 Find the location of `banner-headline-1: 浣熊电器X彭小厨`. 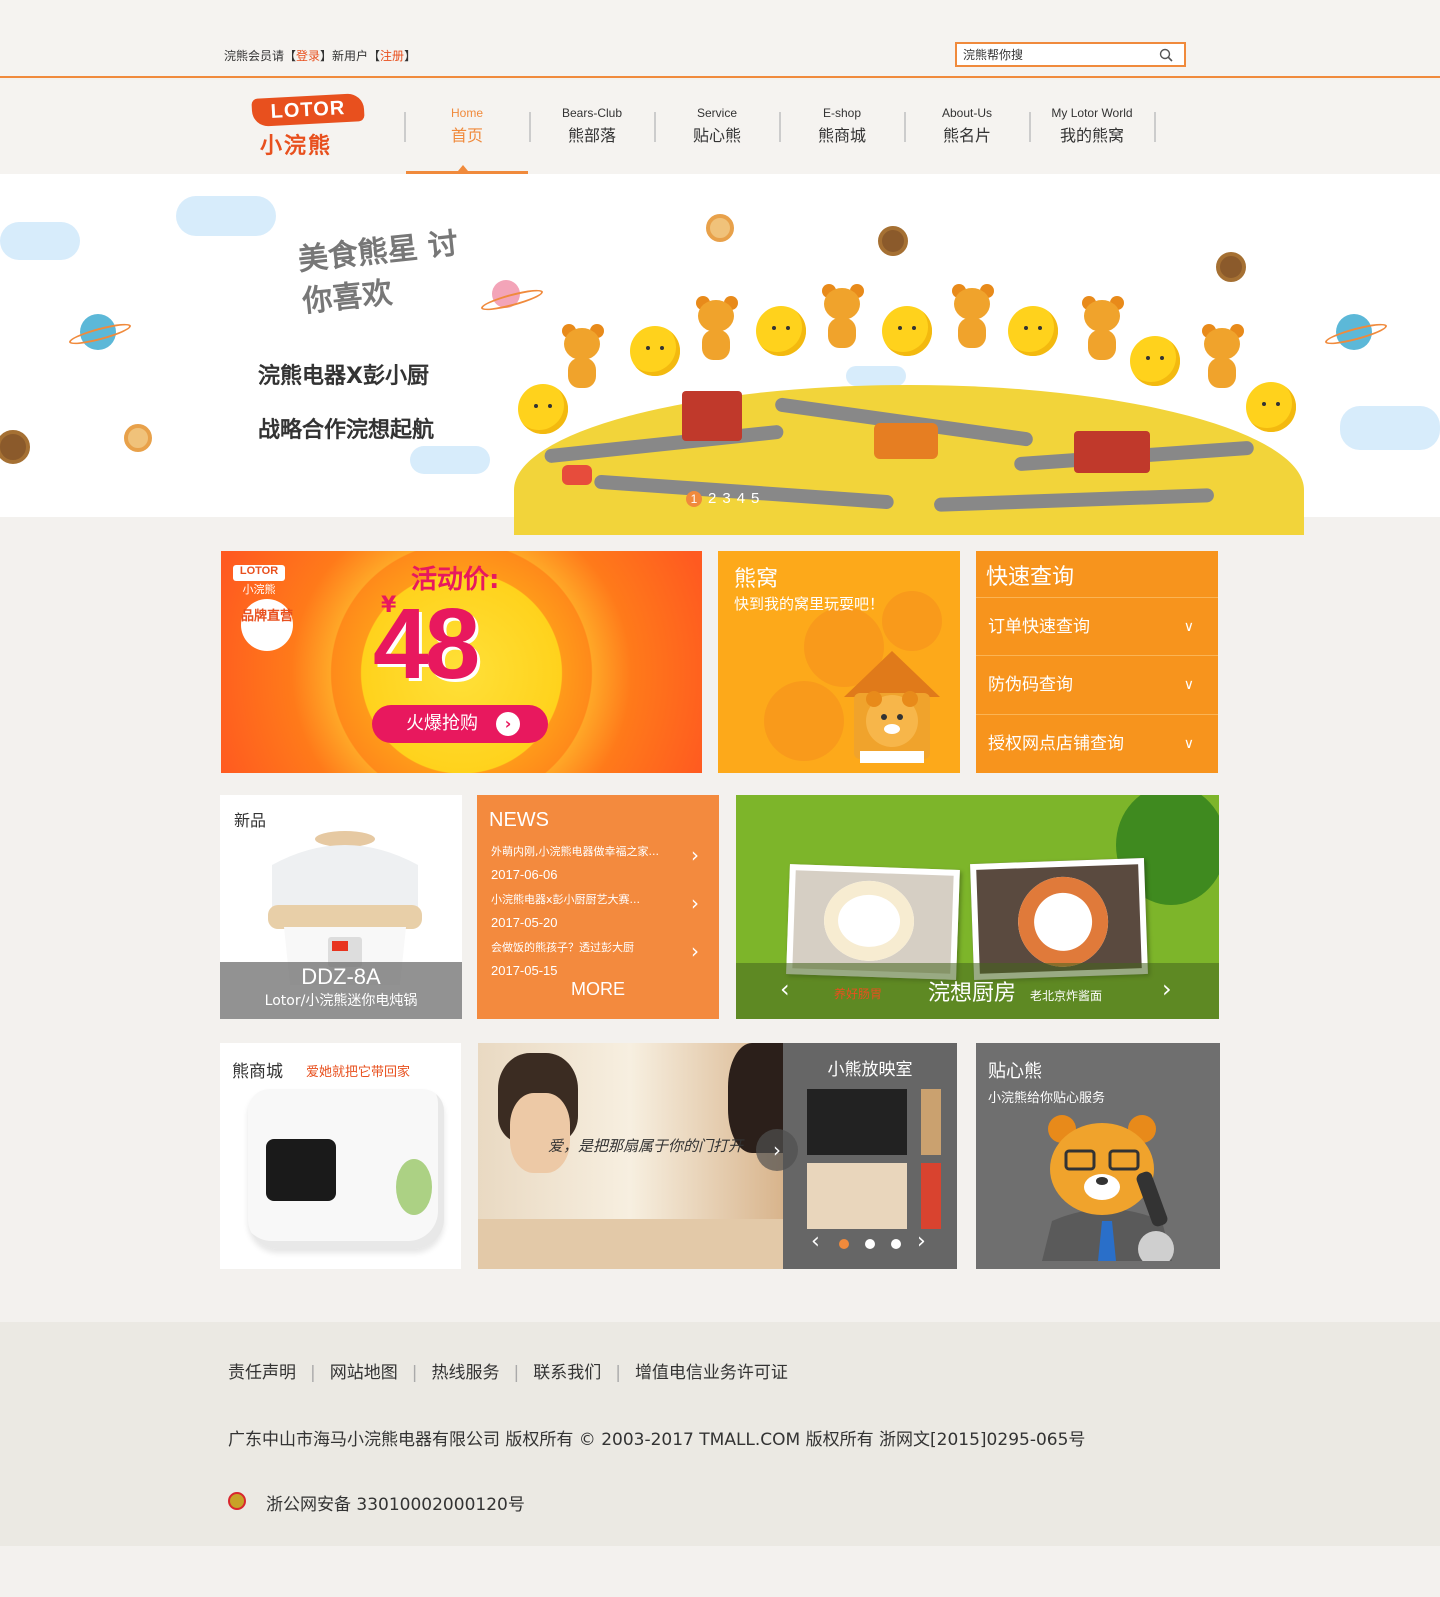

banner-headline-1: 浣熊电器X彭小厨 is located at coordinates (343, 376).